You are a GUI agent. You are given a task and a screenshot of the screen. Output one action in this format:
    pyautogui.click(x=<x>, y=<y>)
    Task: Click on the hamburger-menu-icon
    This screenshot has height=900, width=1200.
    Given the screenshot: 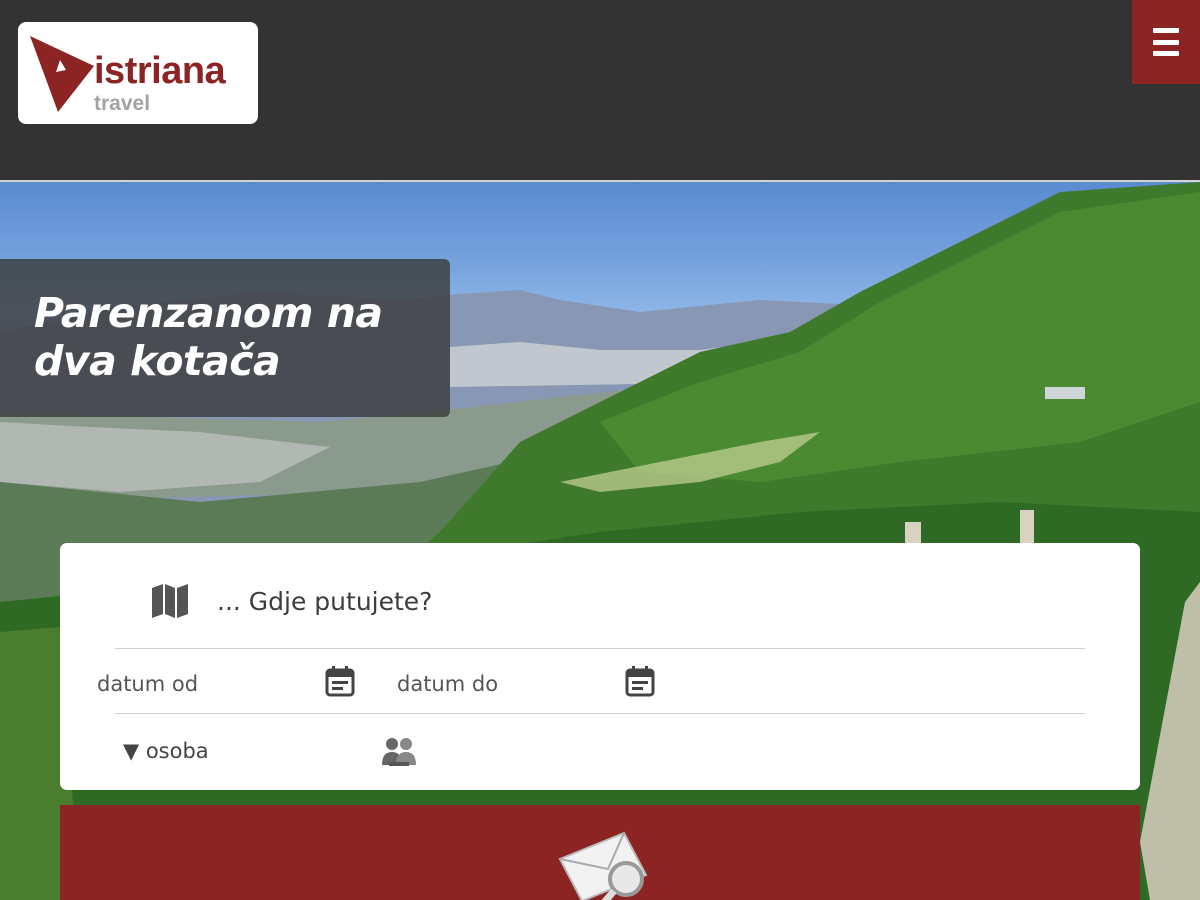 What is the action you would take?
    pyautogui.click(x=1166, y=42)
    